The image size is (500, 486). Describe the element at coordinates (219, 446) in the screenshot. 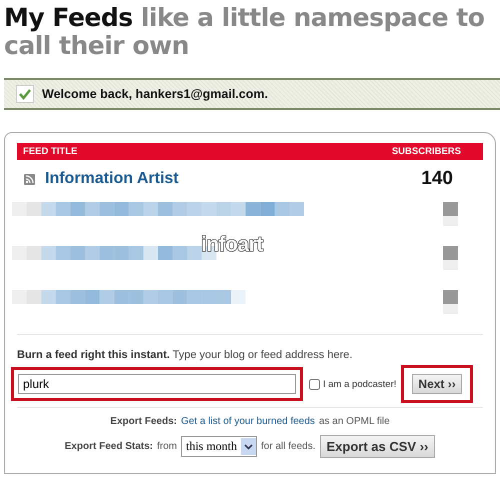

I see `period-dropdown: this month` at that location.